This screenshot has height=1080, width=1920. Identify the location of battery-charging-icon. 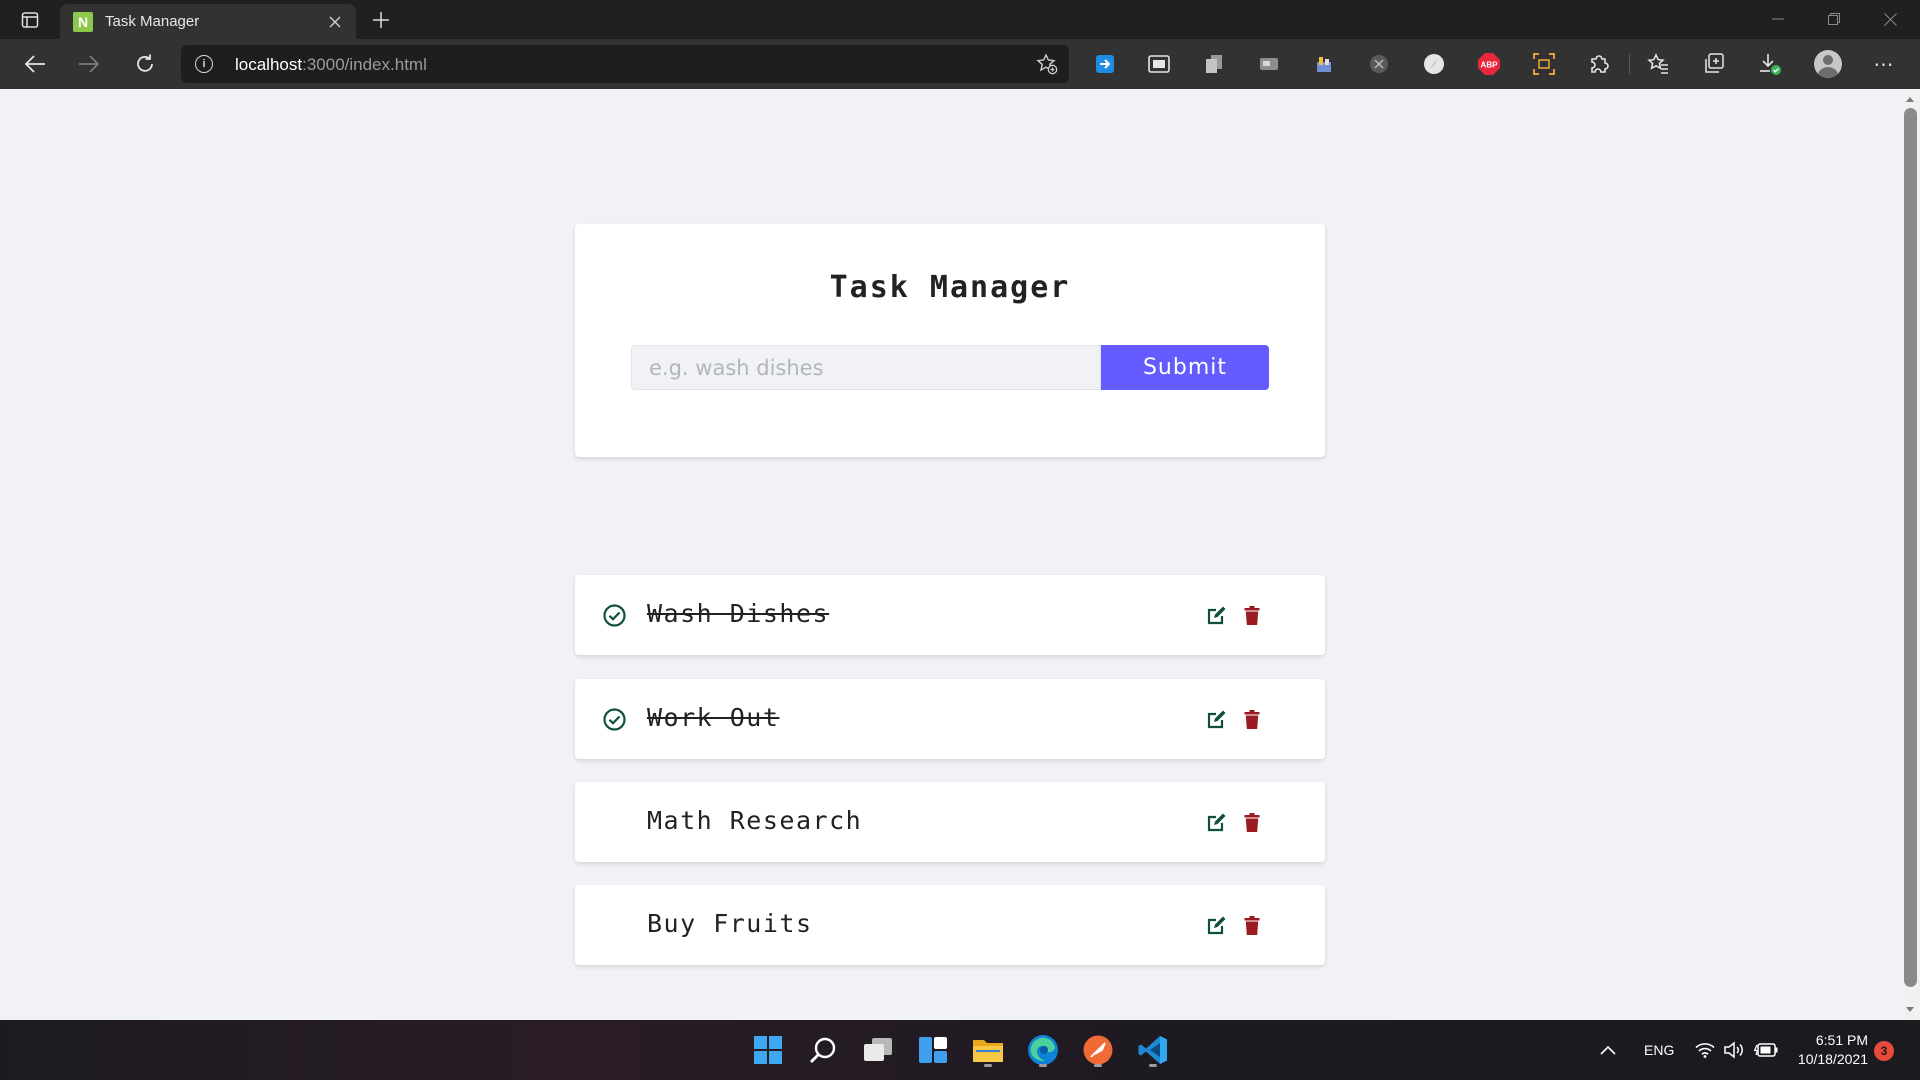
(1766, 1050).